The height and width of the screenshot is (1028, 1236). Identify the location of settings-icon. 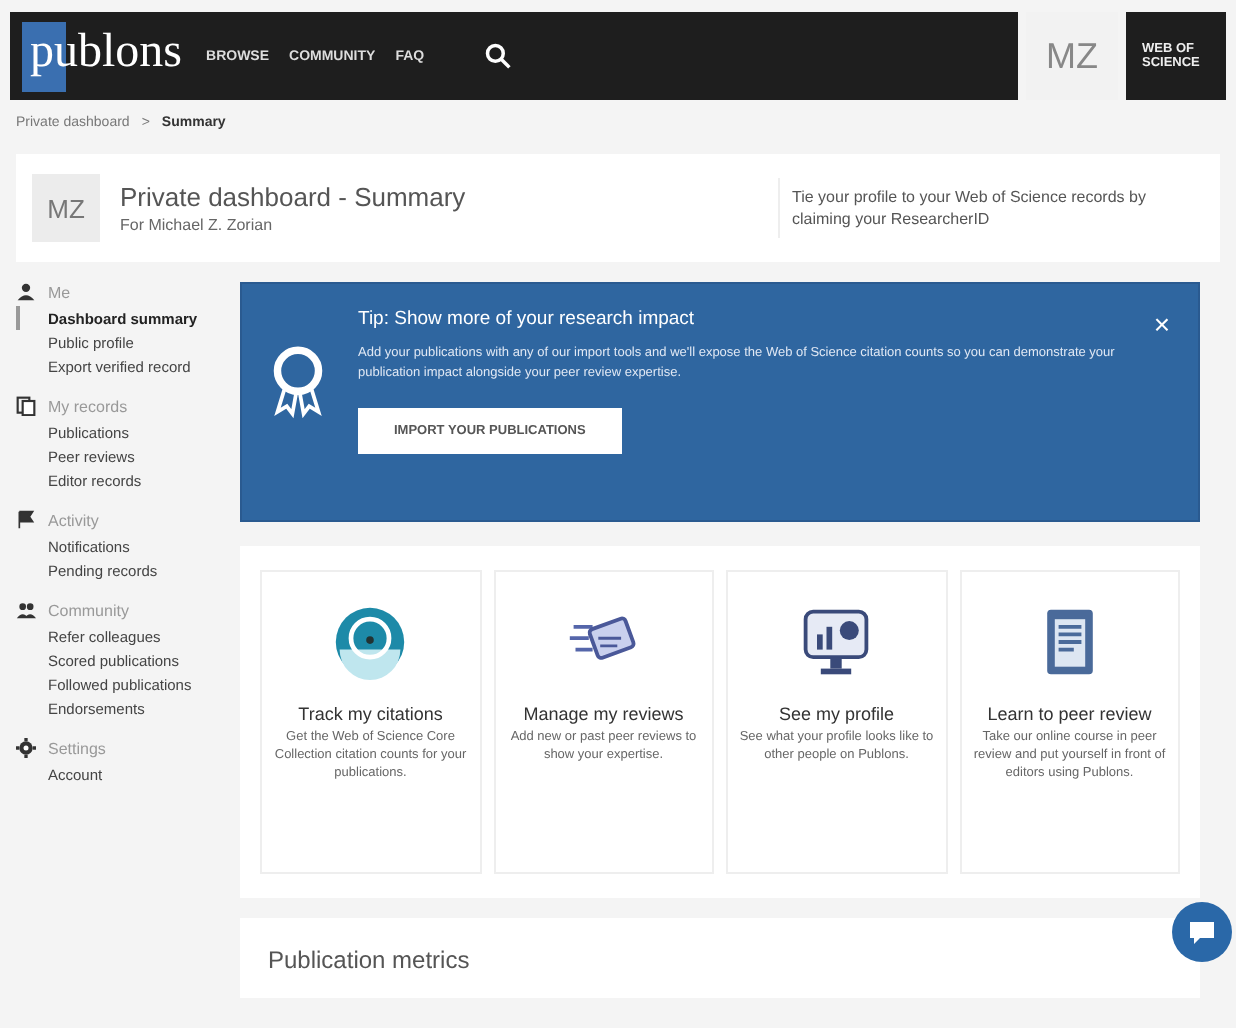
(26, 748).